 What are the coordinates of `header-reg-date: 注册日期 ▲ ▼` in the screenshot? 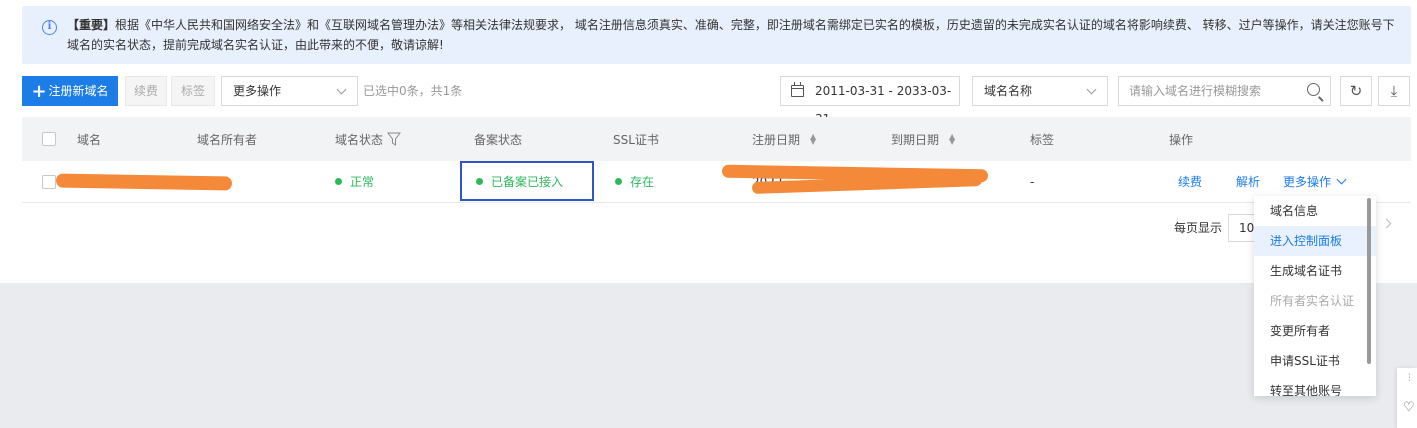 It's located at (784, 139).